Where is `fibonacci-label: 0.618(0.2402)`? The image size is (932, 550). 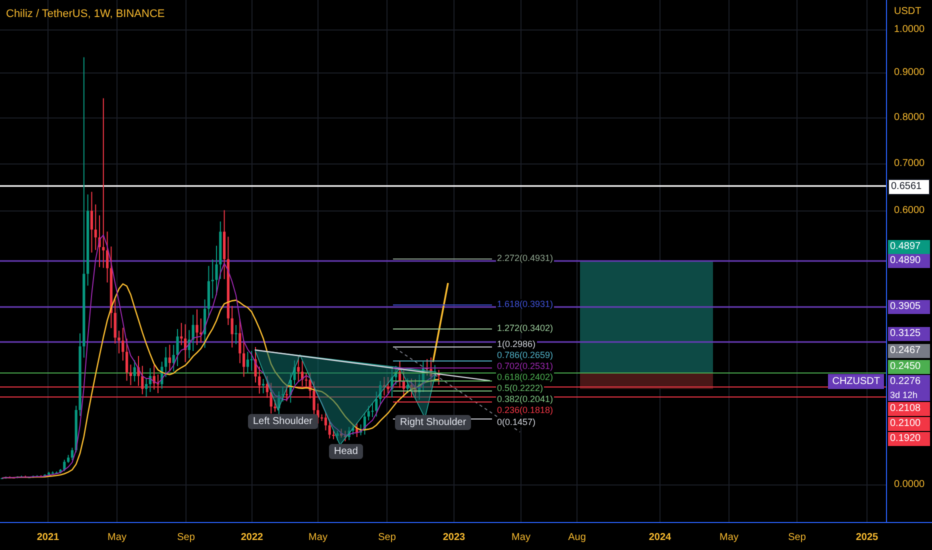
fibonacci-label: 0.618(0.2402) is located at coordinates (525, 377).